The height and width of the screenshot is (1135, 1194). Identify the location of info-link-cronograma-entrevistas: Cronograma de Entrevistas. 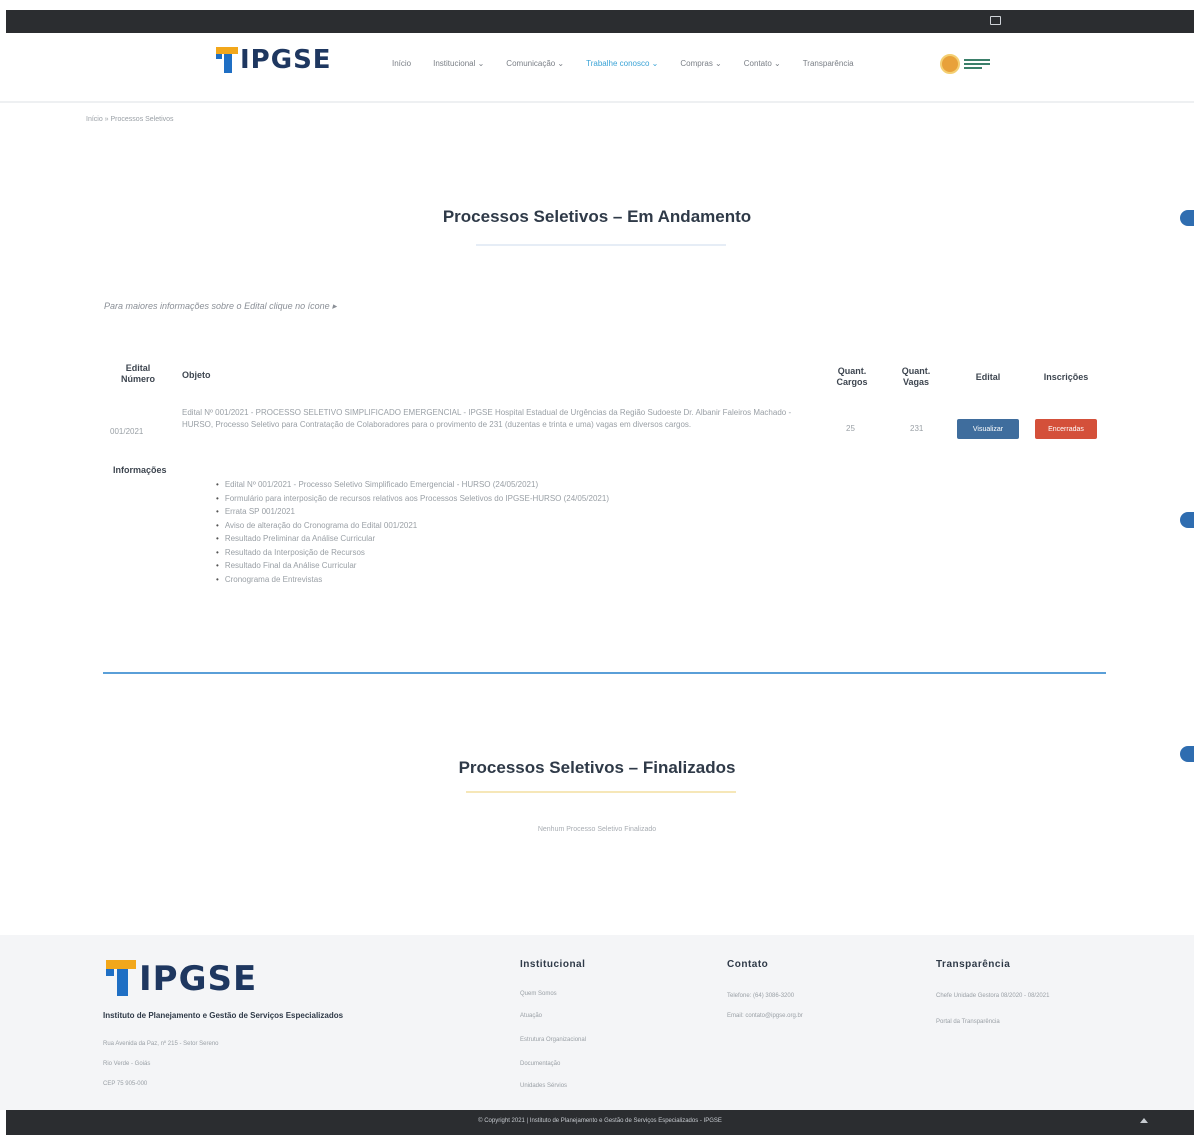
(412, 580).